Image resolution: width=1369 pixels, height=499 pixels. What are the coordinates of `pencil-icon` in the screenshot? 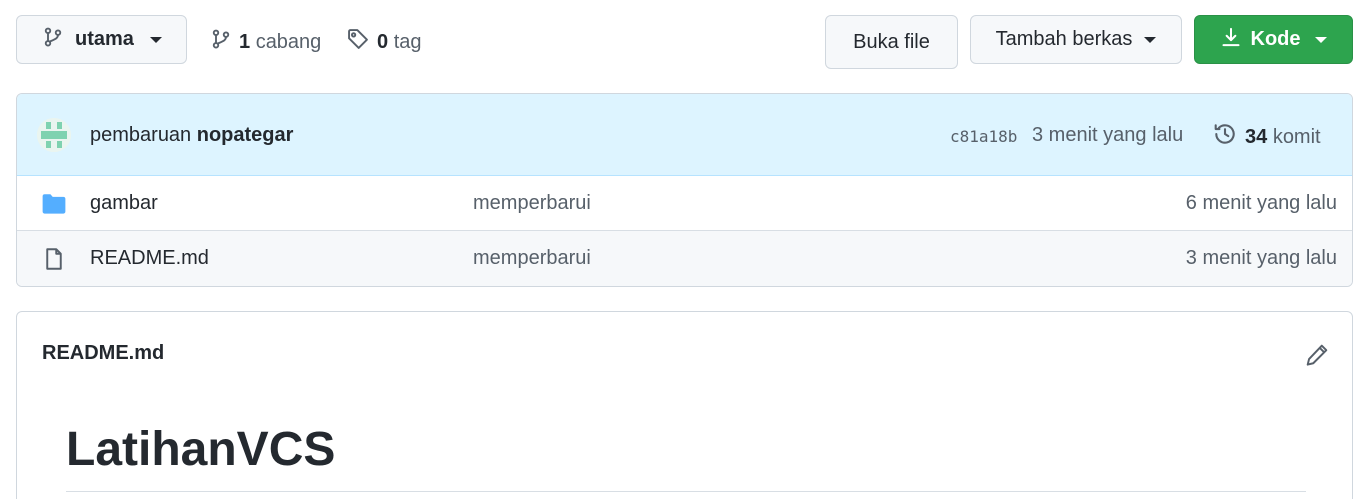 It's located at (1317, 357).